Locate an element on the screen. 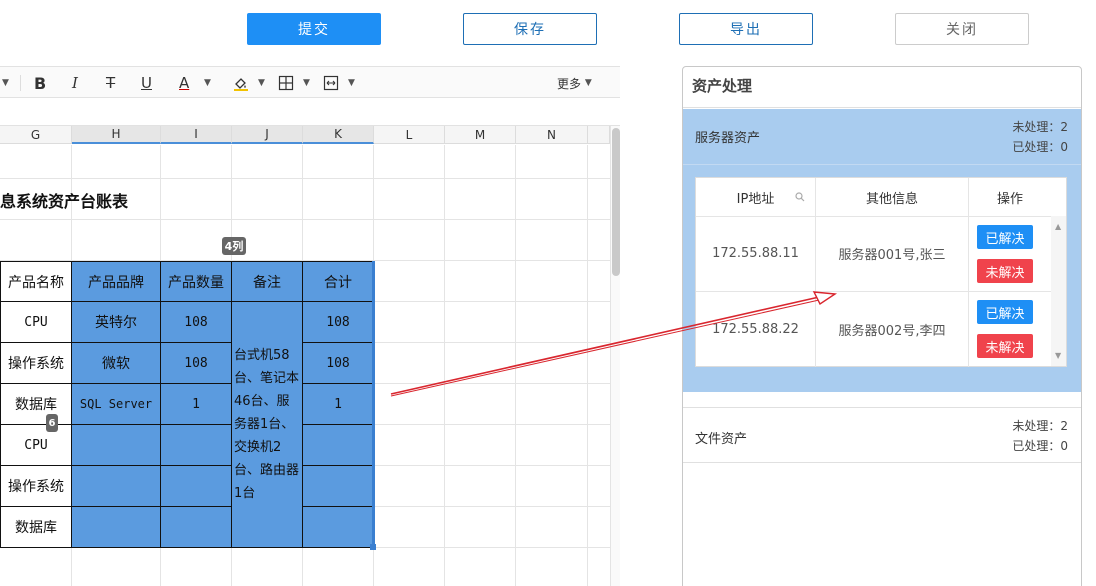 The image size is (1096, 586). table-cell: 英特尔 is located at coordinates (116, 322).